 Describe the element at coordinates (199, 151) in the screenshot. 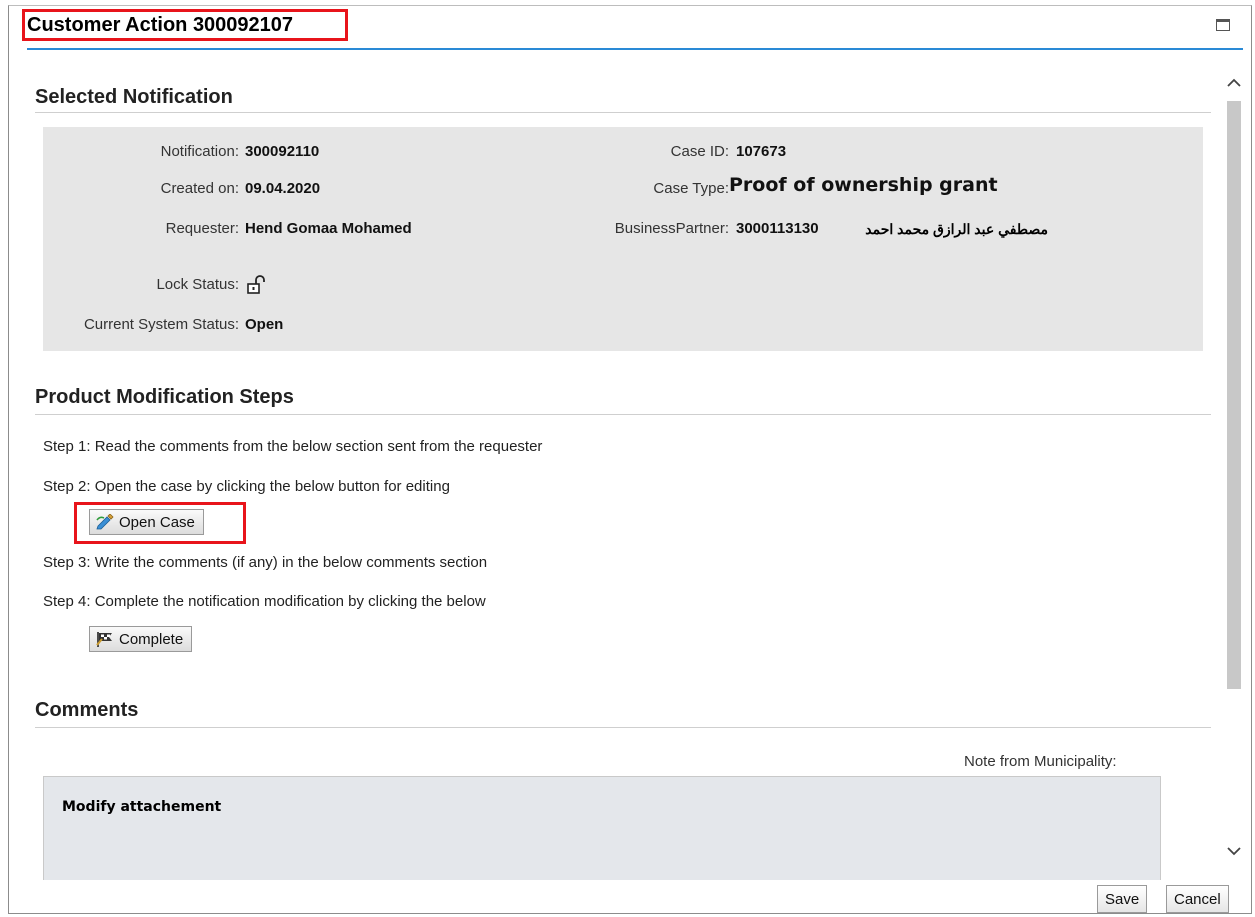

I see `notification-label: Notification:` at that location.